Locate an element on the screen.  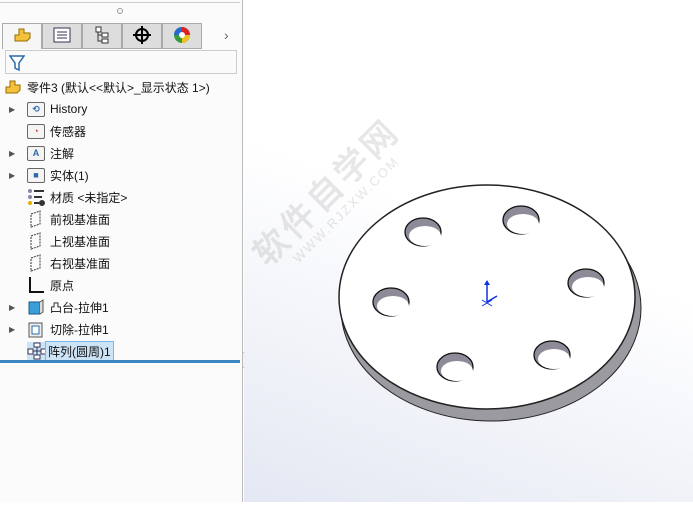
material-icon is located at coordinates (36, 197).